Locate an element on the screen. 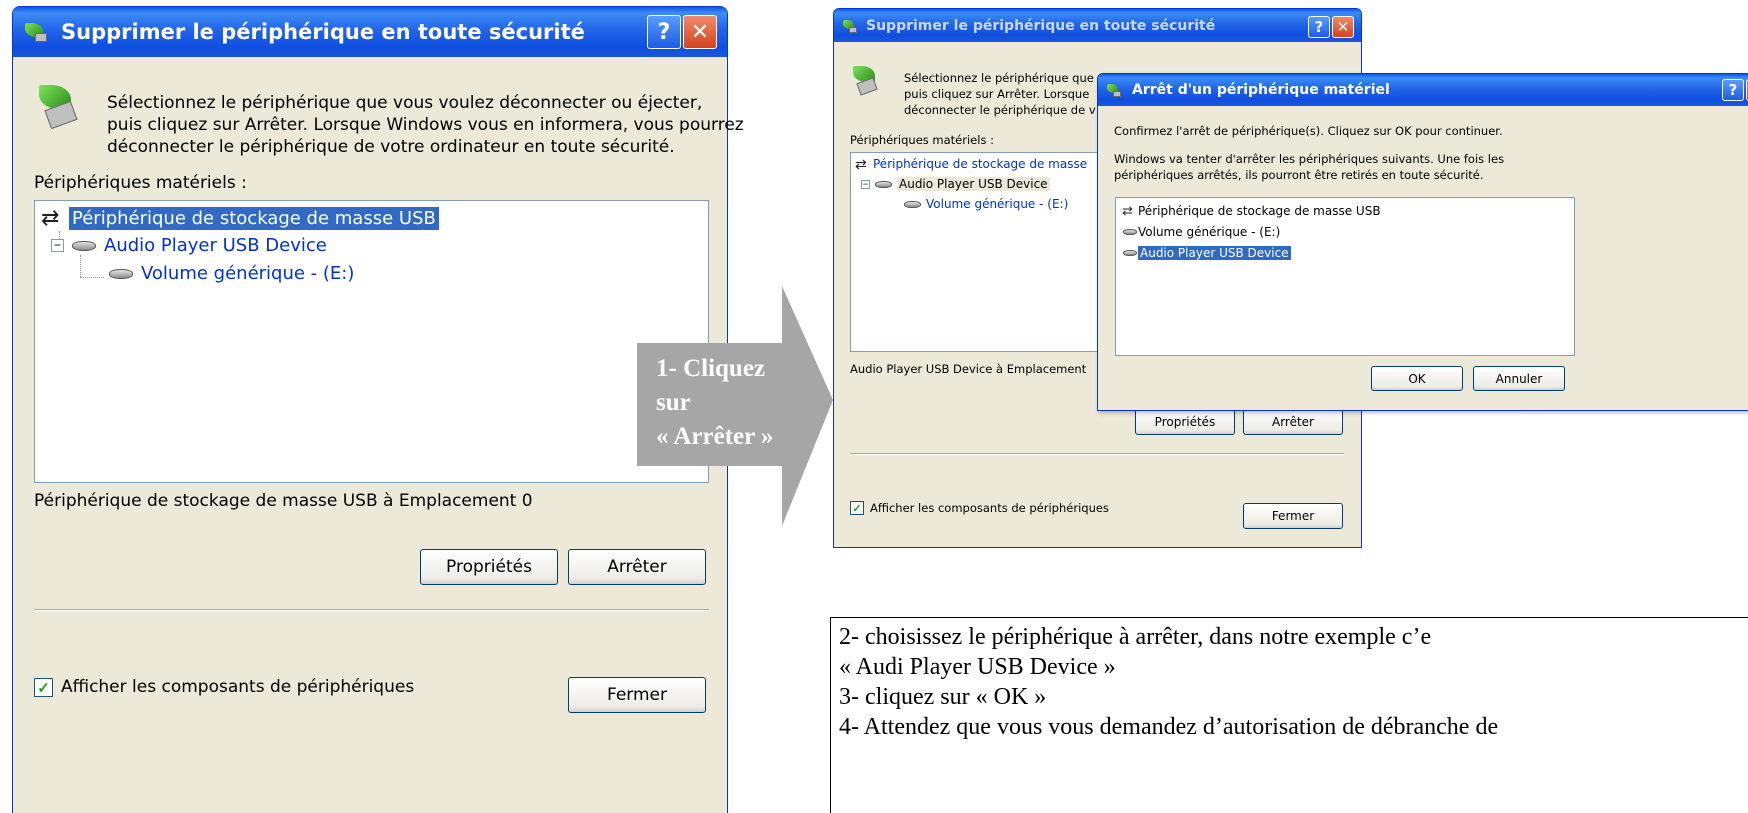 Image resolution: width=1748 pixels, height=813 pixels. tree-item-usb-mass-storage: ⇄ Périphérique de stockage de masse is located at coordinates (971, 164).